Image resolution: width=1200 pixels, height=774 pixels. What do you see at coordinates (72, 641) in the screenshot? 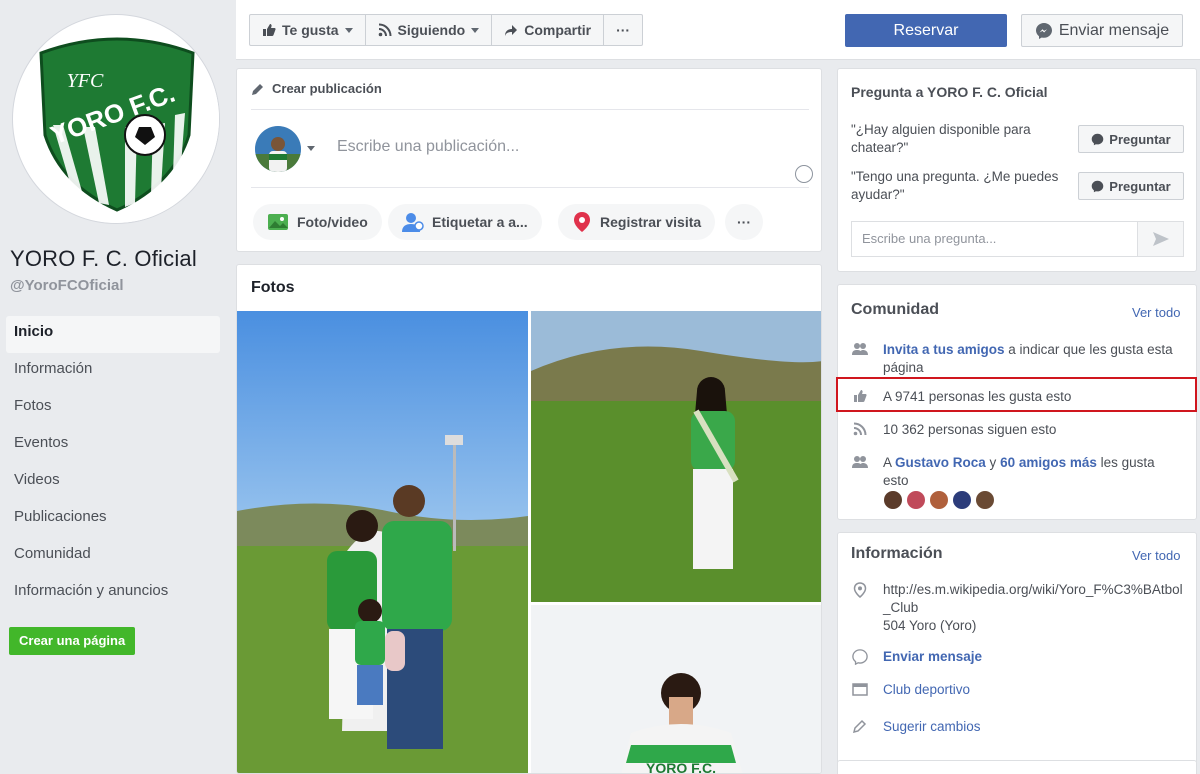
I see `create-page-button: Crear una página` at bounding box center [72, 641].